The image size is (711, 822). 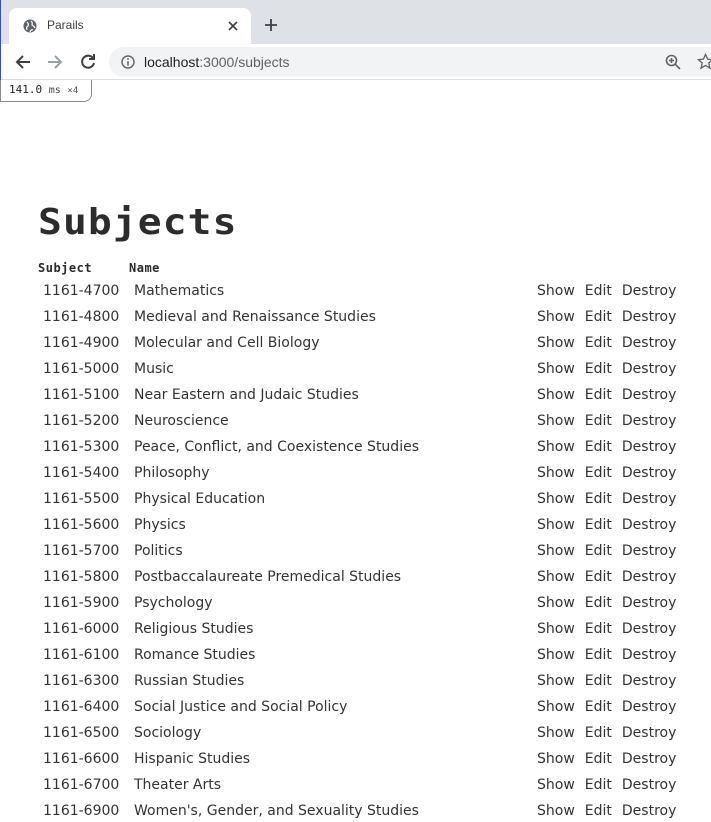 What do you see at coordinates (246, 395) in the screenshot?
I see `subject-name: Near Eastern and Judaic Studies` at bounding box center [246, 395].